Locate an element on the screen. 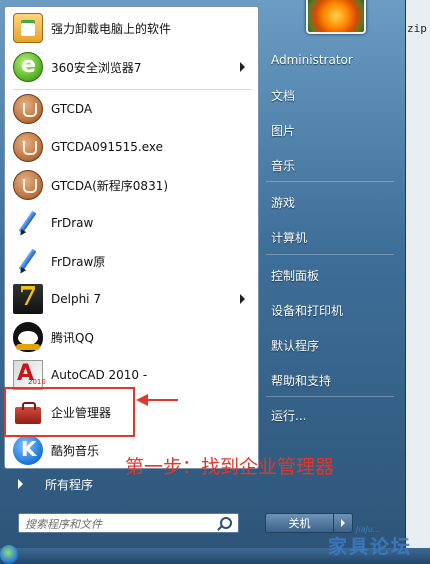 This screenshot has width=430, height=564. right-item-label: 图片 is located at coordinates (283, 130).